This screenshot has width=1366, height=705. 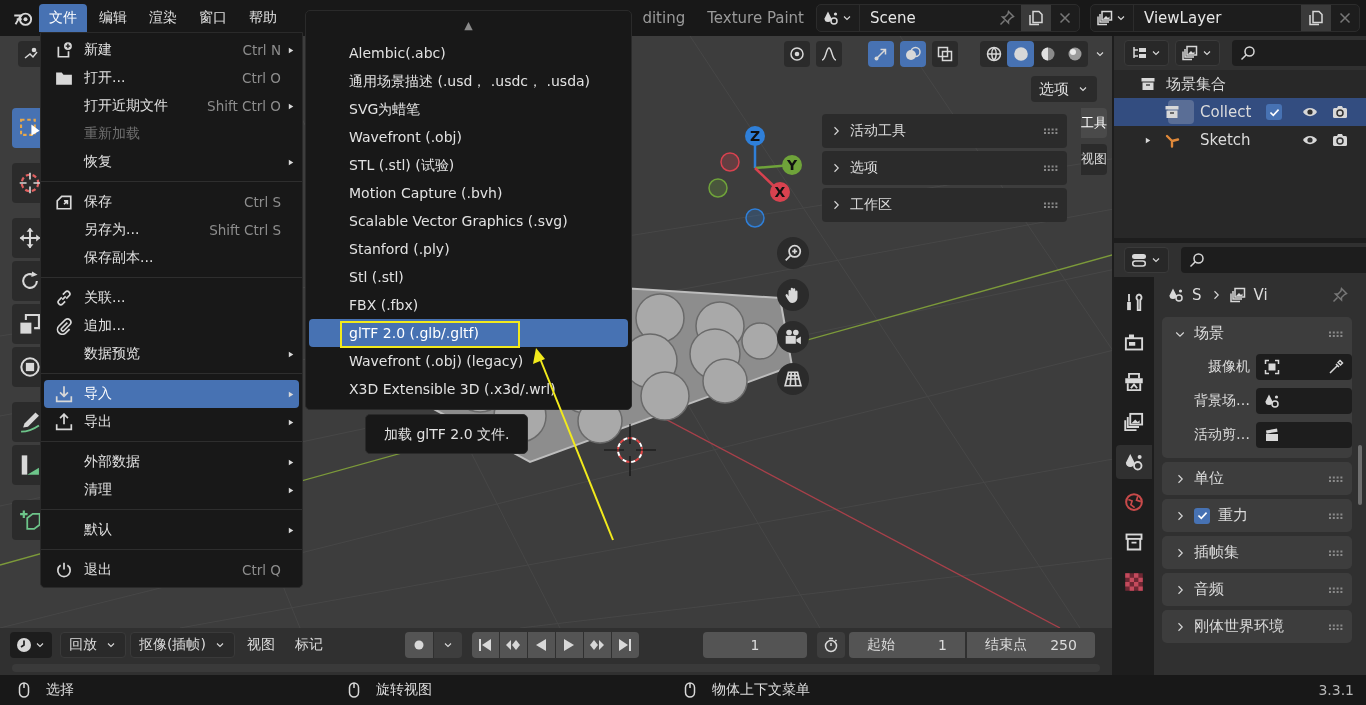 What do you see at coordinates (1094, 159) in the screenshot?
I see `sidebar-tab: 视图` at bounding box center [1094, 159].